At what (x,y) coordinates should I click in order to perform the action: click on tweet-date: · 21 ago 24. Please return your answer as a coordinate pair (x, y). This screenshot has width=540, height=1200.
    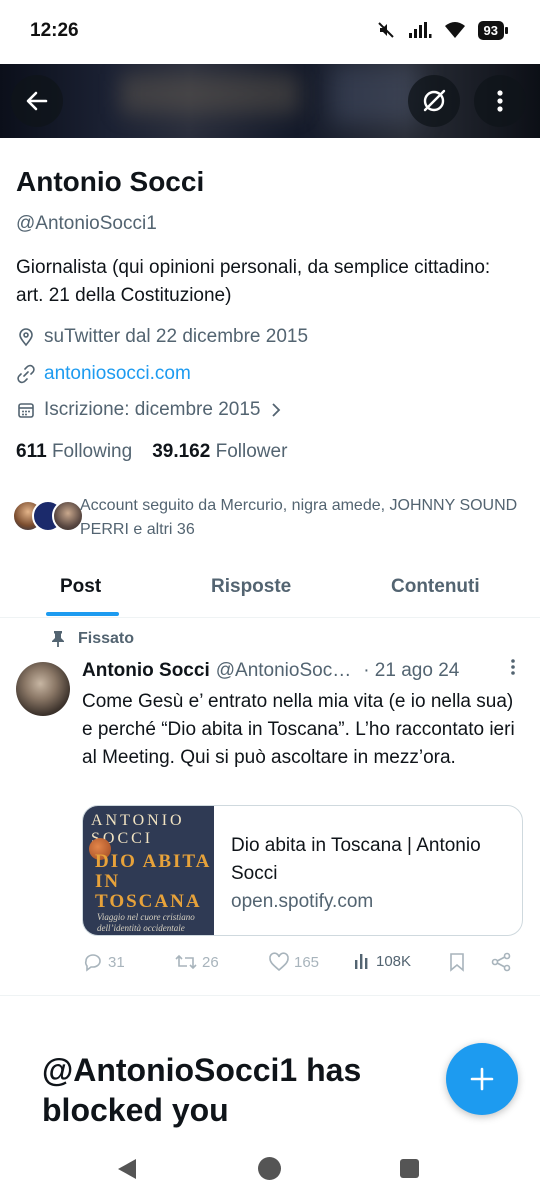
    Looking at the image, I should click on (411, 671).